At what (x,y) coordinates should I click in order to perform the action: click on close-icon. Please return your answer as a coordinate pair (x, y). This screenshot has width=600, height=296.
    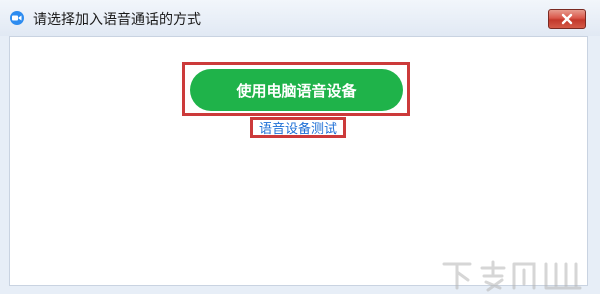
    Looking at the image, I should click on (567, 19).